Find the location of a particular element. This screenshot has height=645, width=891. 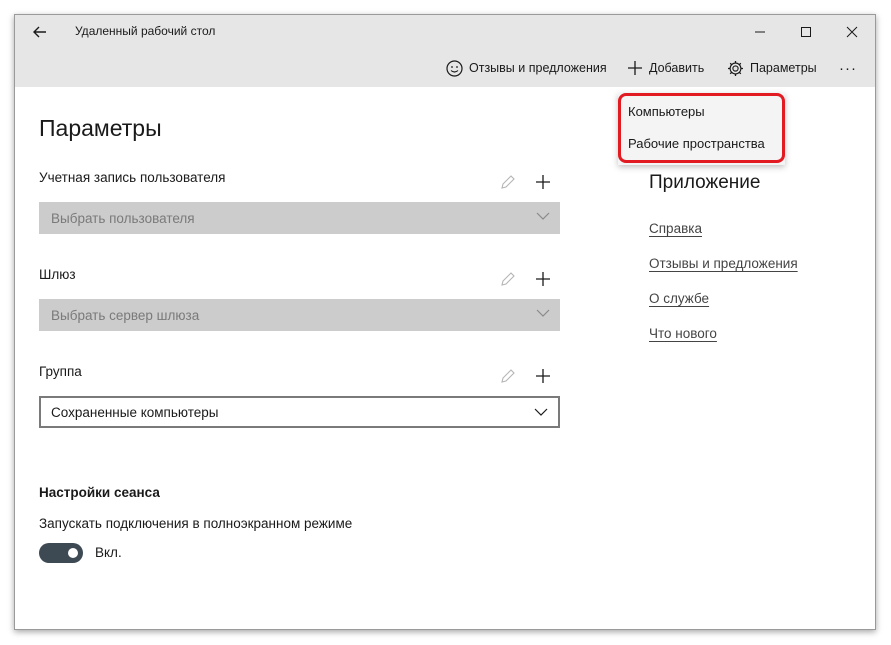

add-user-button is located at coordinates (543, 182).